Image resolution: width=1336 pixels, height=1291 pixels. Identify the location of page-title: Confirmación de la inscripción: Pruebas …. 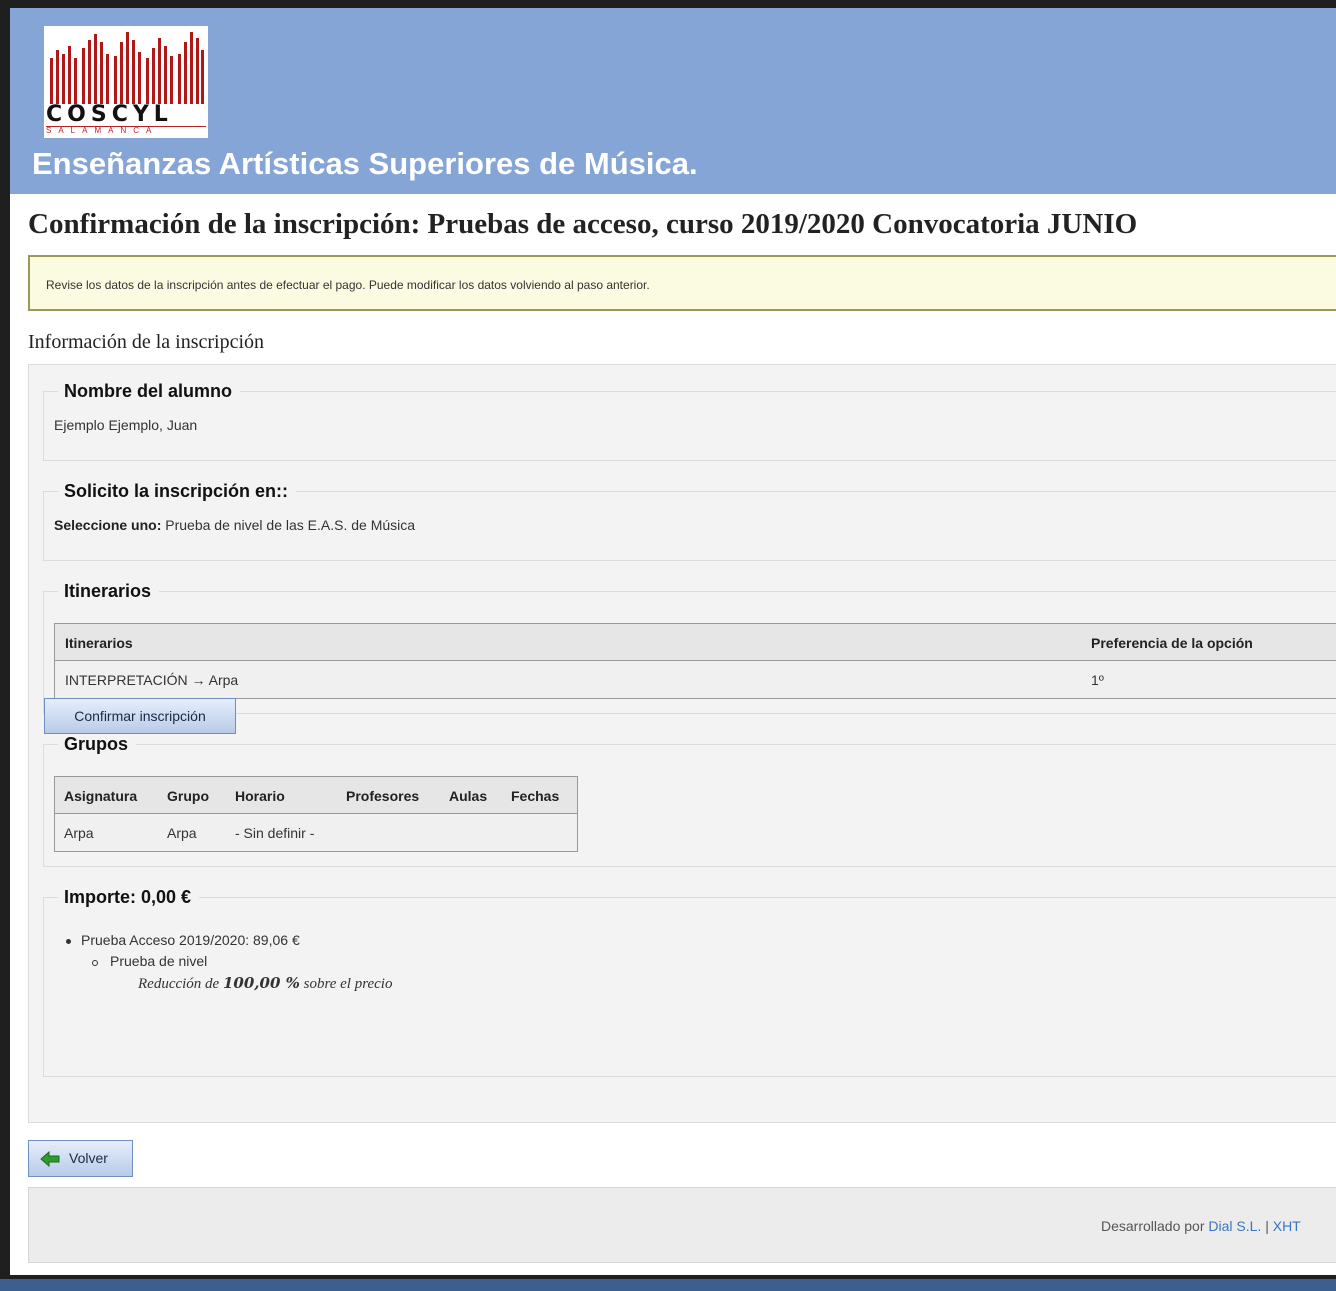
(583, 224).